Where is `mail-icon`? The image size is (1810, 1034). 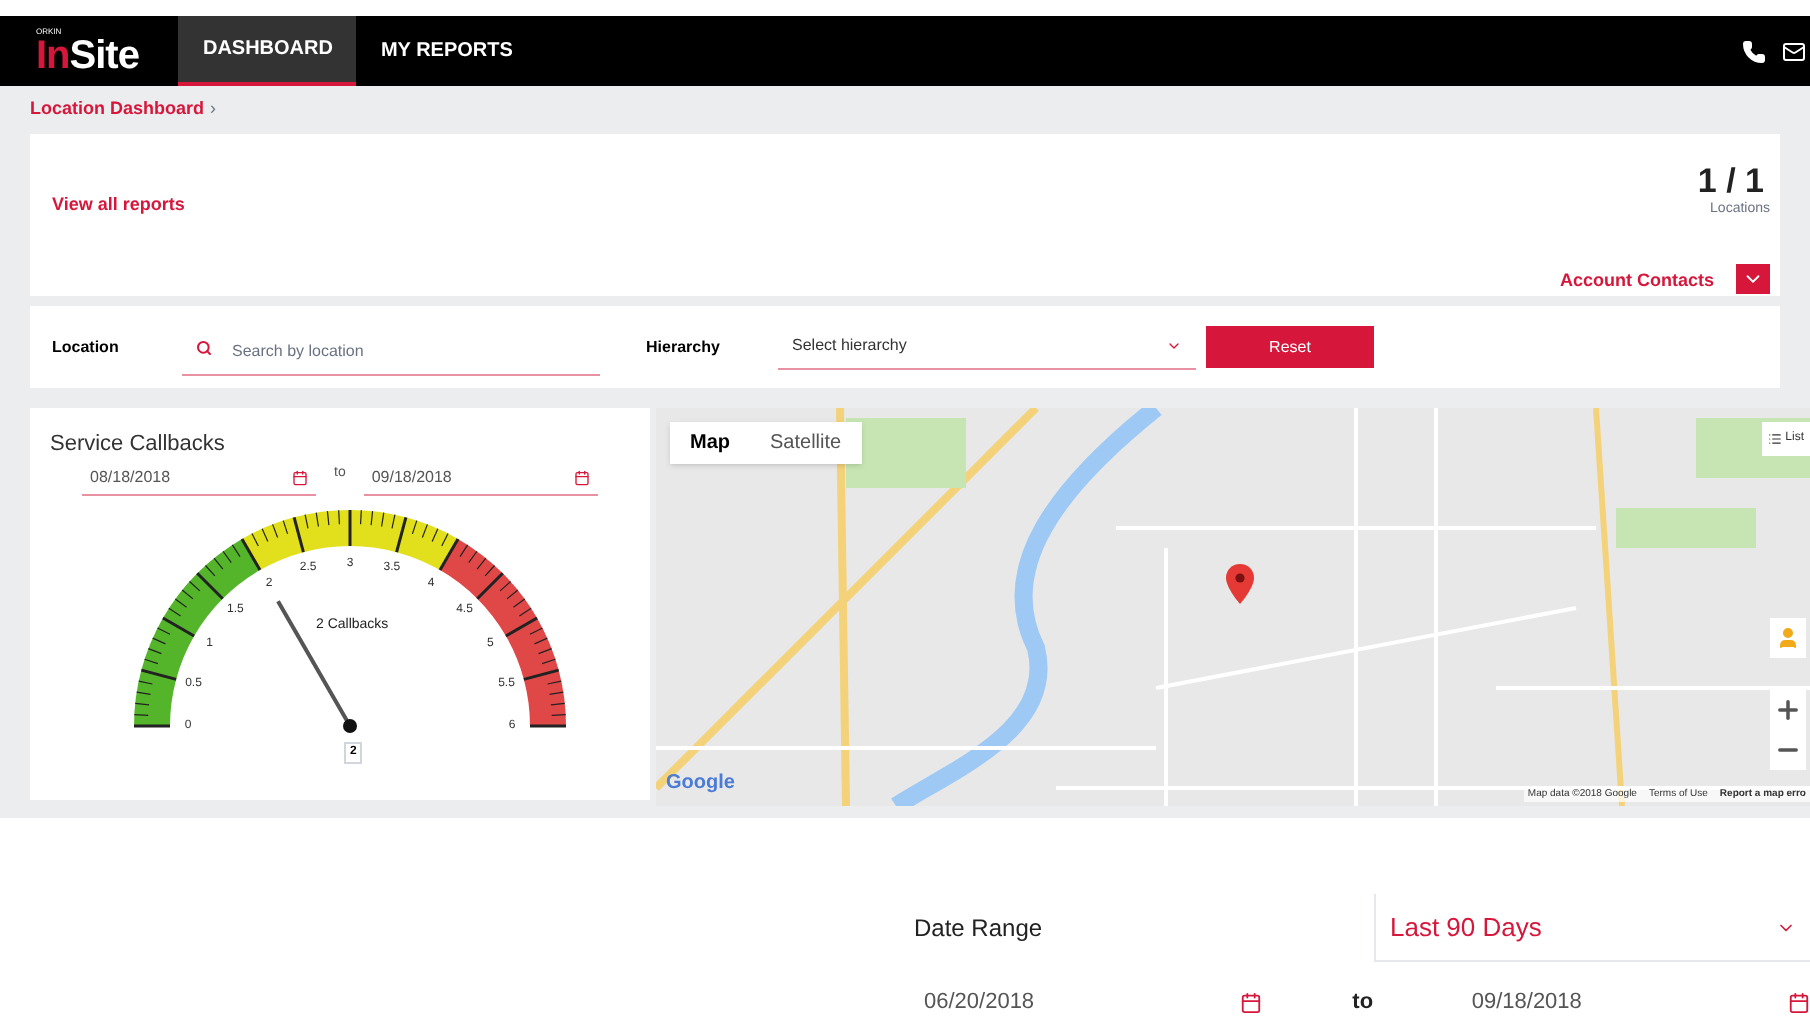 mail-icon is located at coordinates (1794, 51).